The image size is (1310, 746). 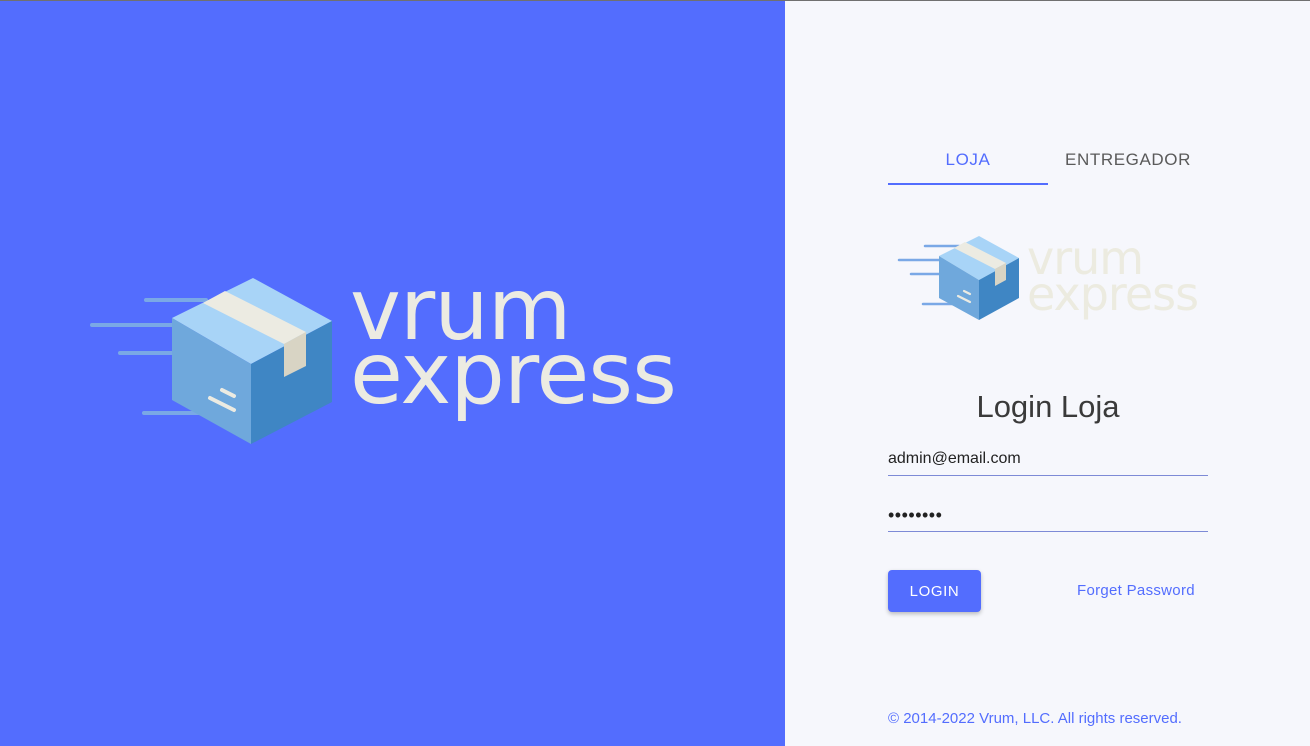 What do you see at coordinates (968, 163) in the screenshot?
I see `tab-loja: LOJA` at bounding box center [968, 163].